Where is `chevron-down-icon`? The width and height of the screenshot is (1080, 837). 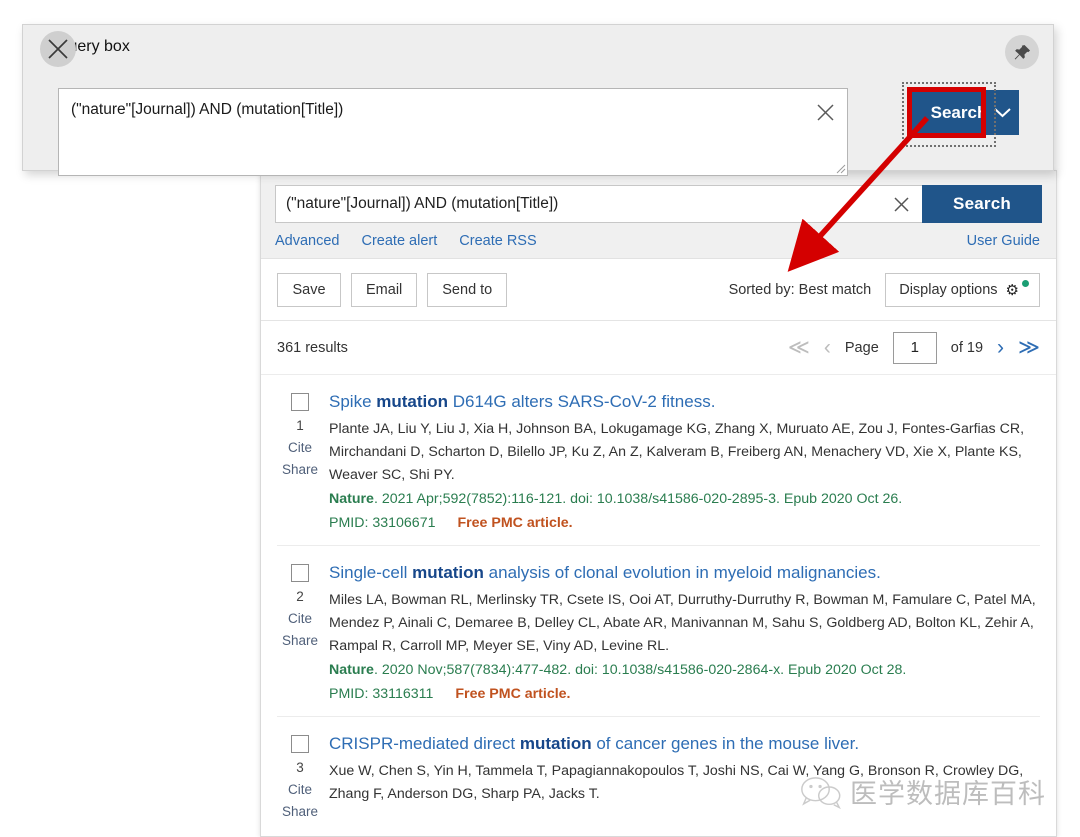 chevron-down-icon is located at coordinates (1002, 112).